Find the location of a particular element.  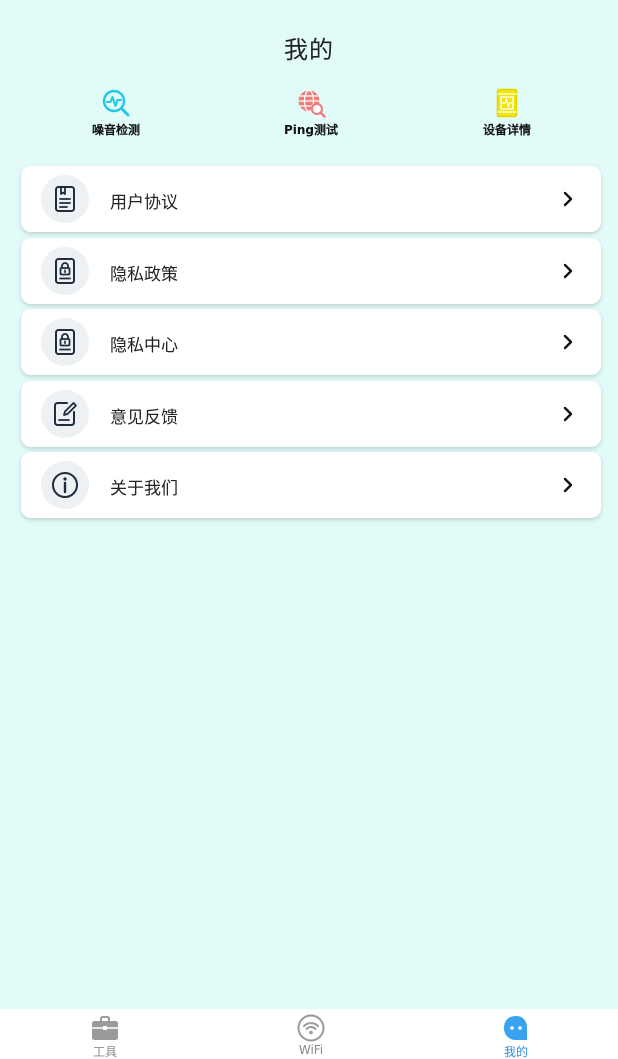

tab-mine: 我的 is located at coordinates (516, 1036).